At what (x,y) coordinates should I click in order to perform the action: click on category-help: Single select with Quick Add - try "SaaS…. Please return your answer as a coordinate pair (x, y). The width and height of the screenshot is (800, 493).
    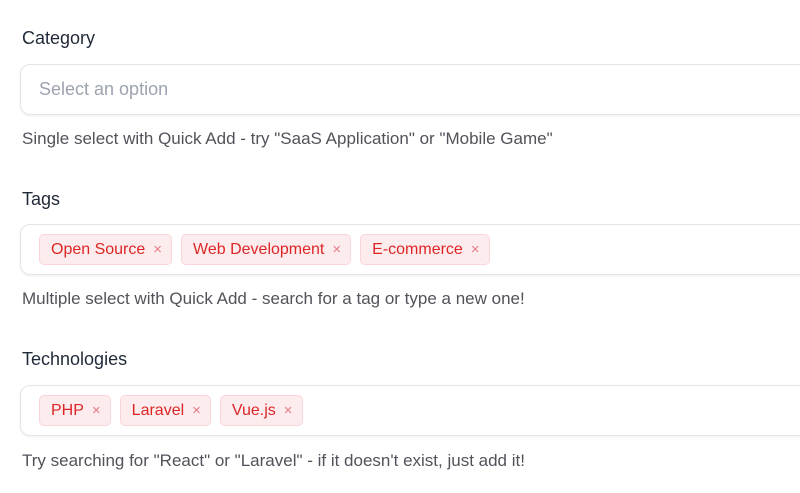
    Looking at the image, I should click on (287, 138).